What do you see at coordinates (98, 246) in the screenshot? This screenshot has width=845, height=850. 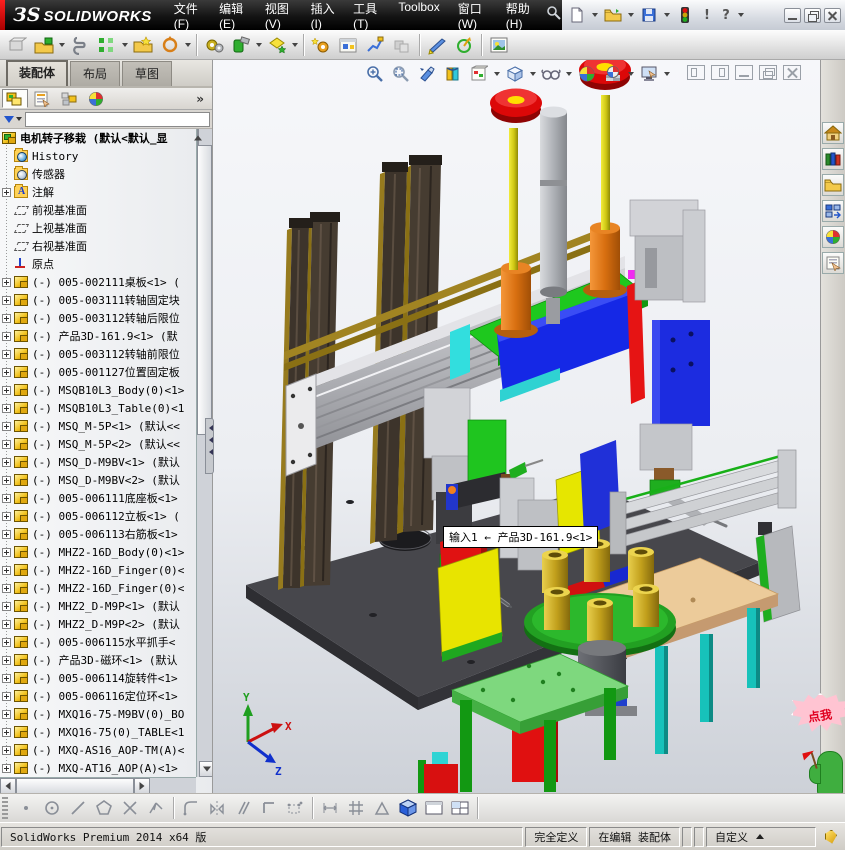 I see `tree-item: 右视基准面` at bounding box center [98, 246].